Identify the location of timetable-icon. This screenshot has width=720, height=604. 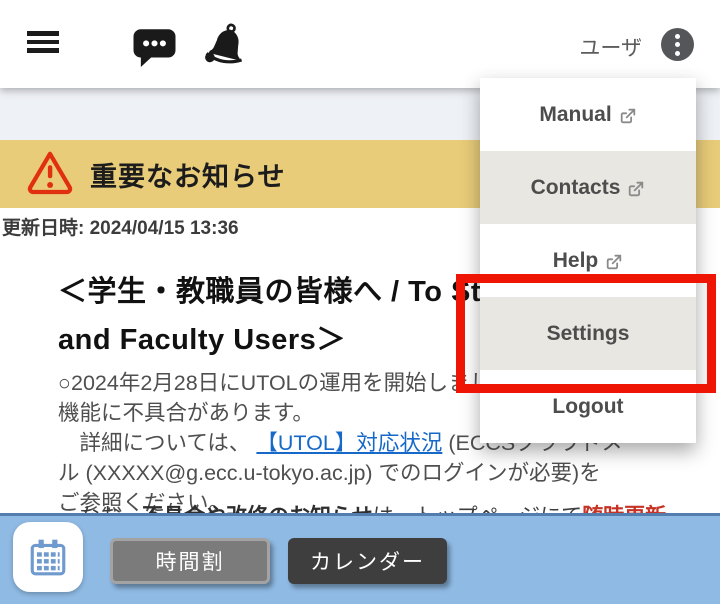
(48, 557).